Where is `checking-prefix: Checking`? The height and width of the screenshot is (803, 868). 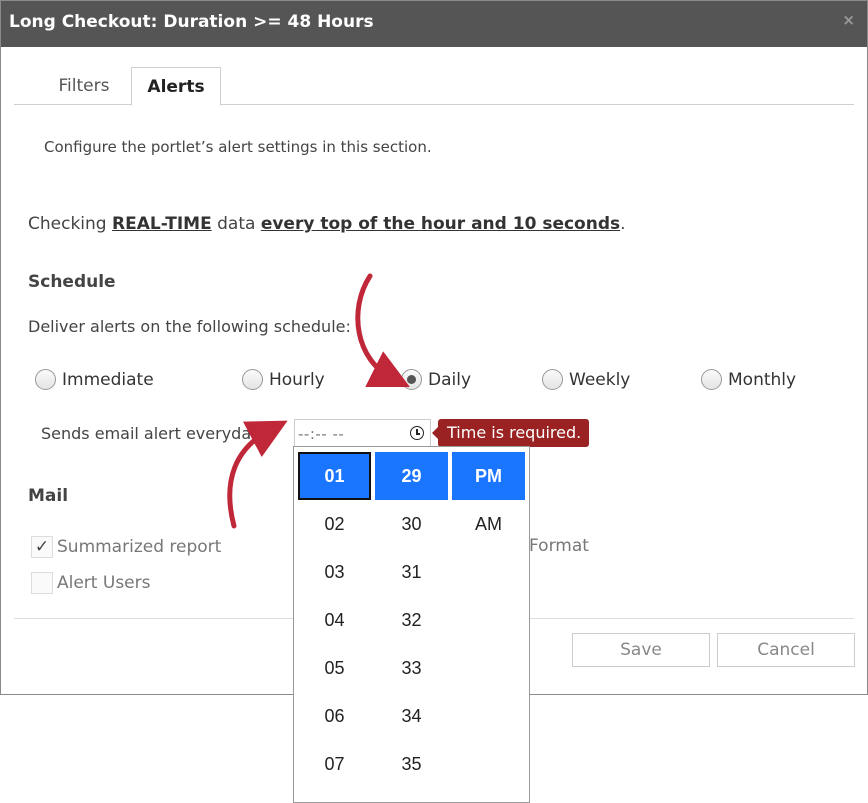 checking-prefix: Checking is located at coordinates (70, 224).